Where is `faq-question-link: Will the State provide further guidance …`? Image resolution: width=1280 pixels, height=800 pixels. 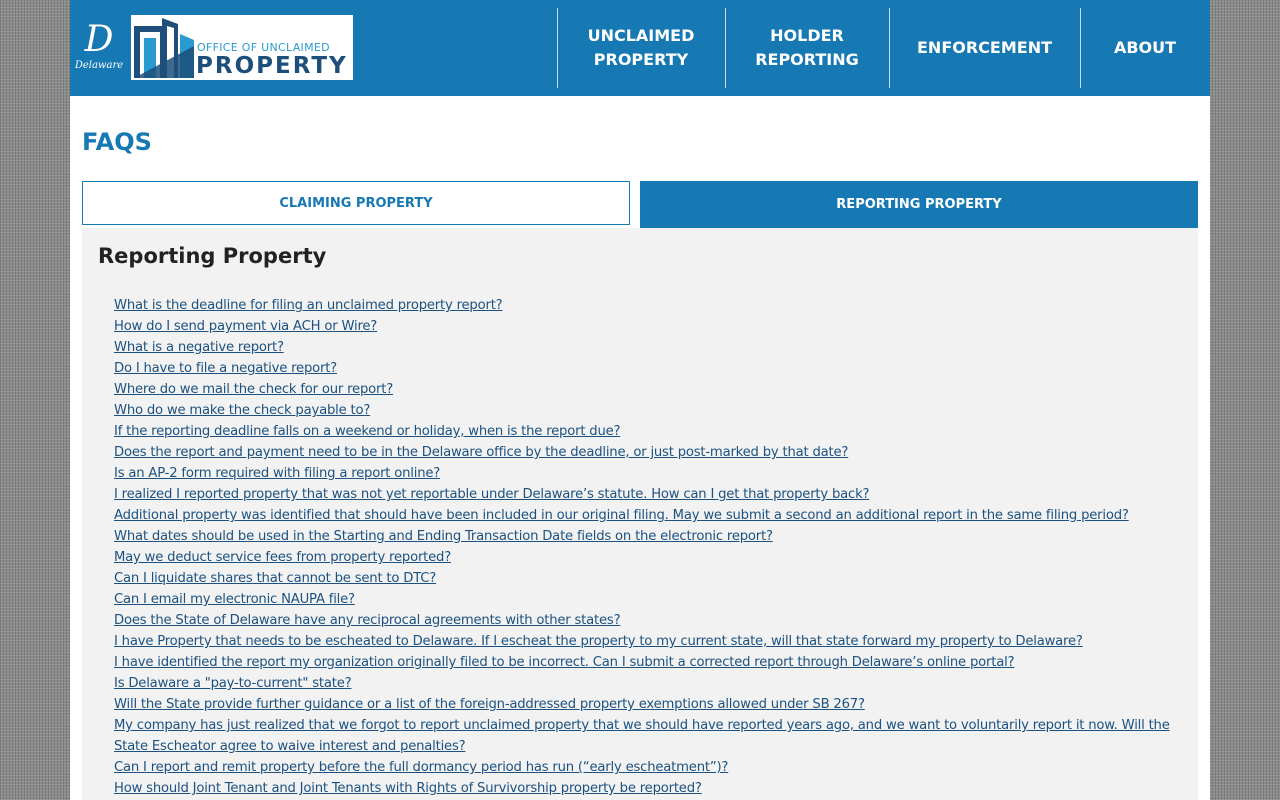 faq-question-link: Will the State provide further guidance … is located at coordinates (489, 704).